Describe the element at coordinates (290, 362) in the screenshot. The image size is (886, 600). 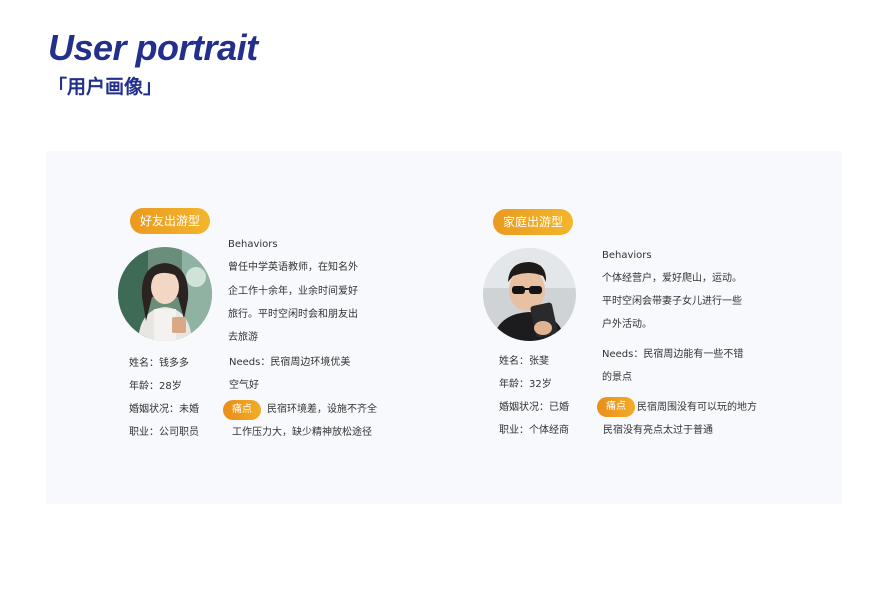
I see `needs-line: Needs：民宿周边环境优美` at that location.